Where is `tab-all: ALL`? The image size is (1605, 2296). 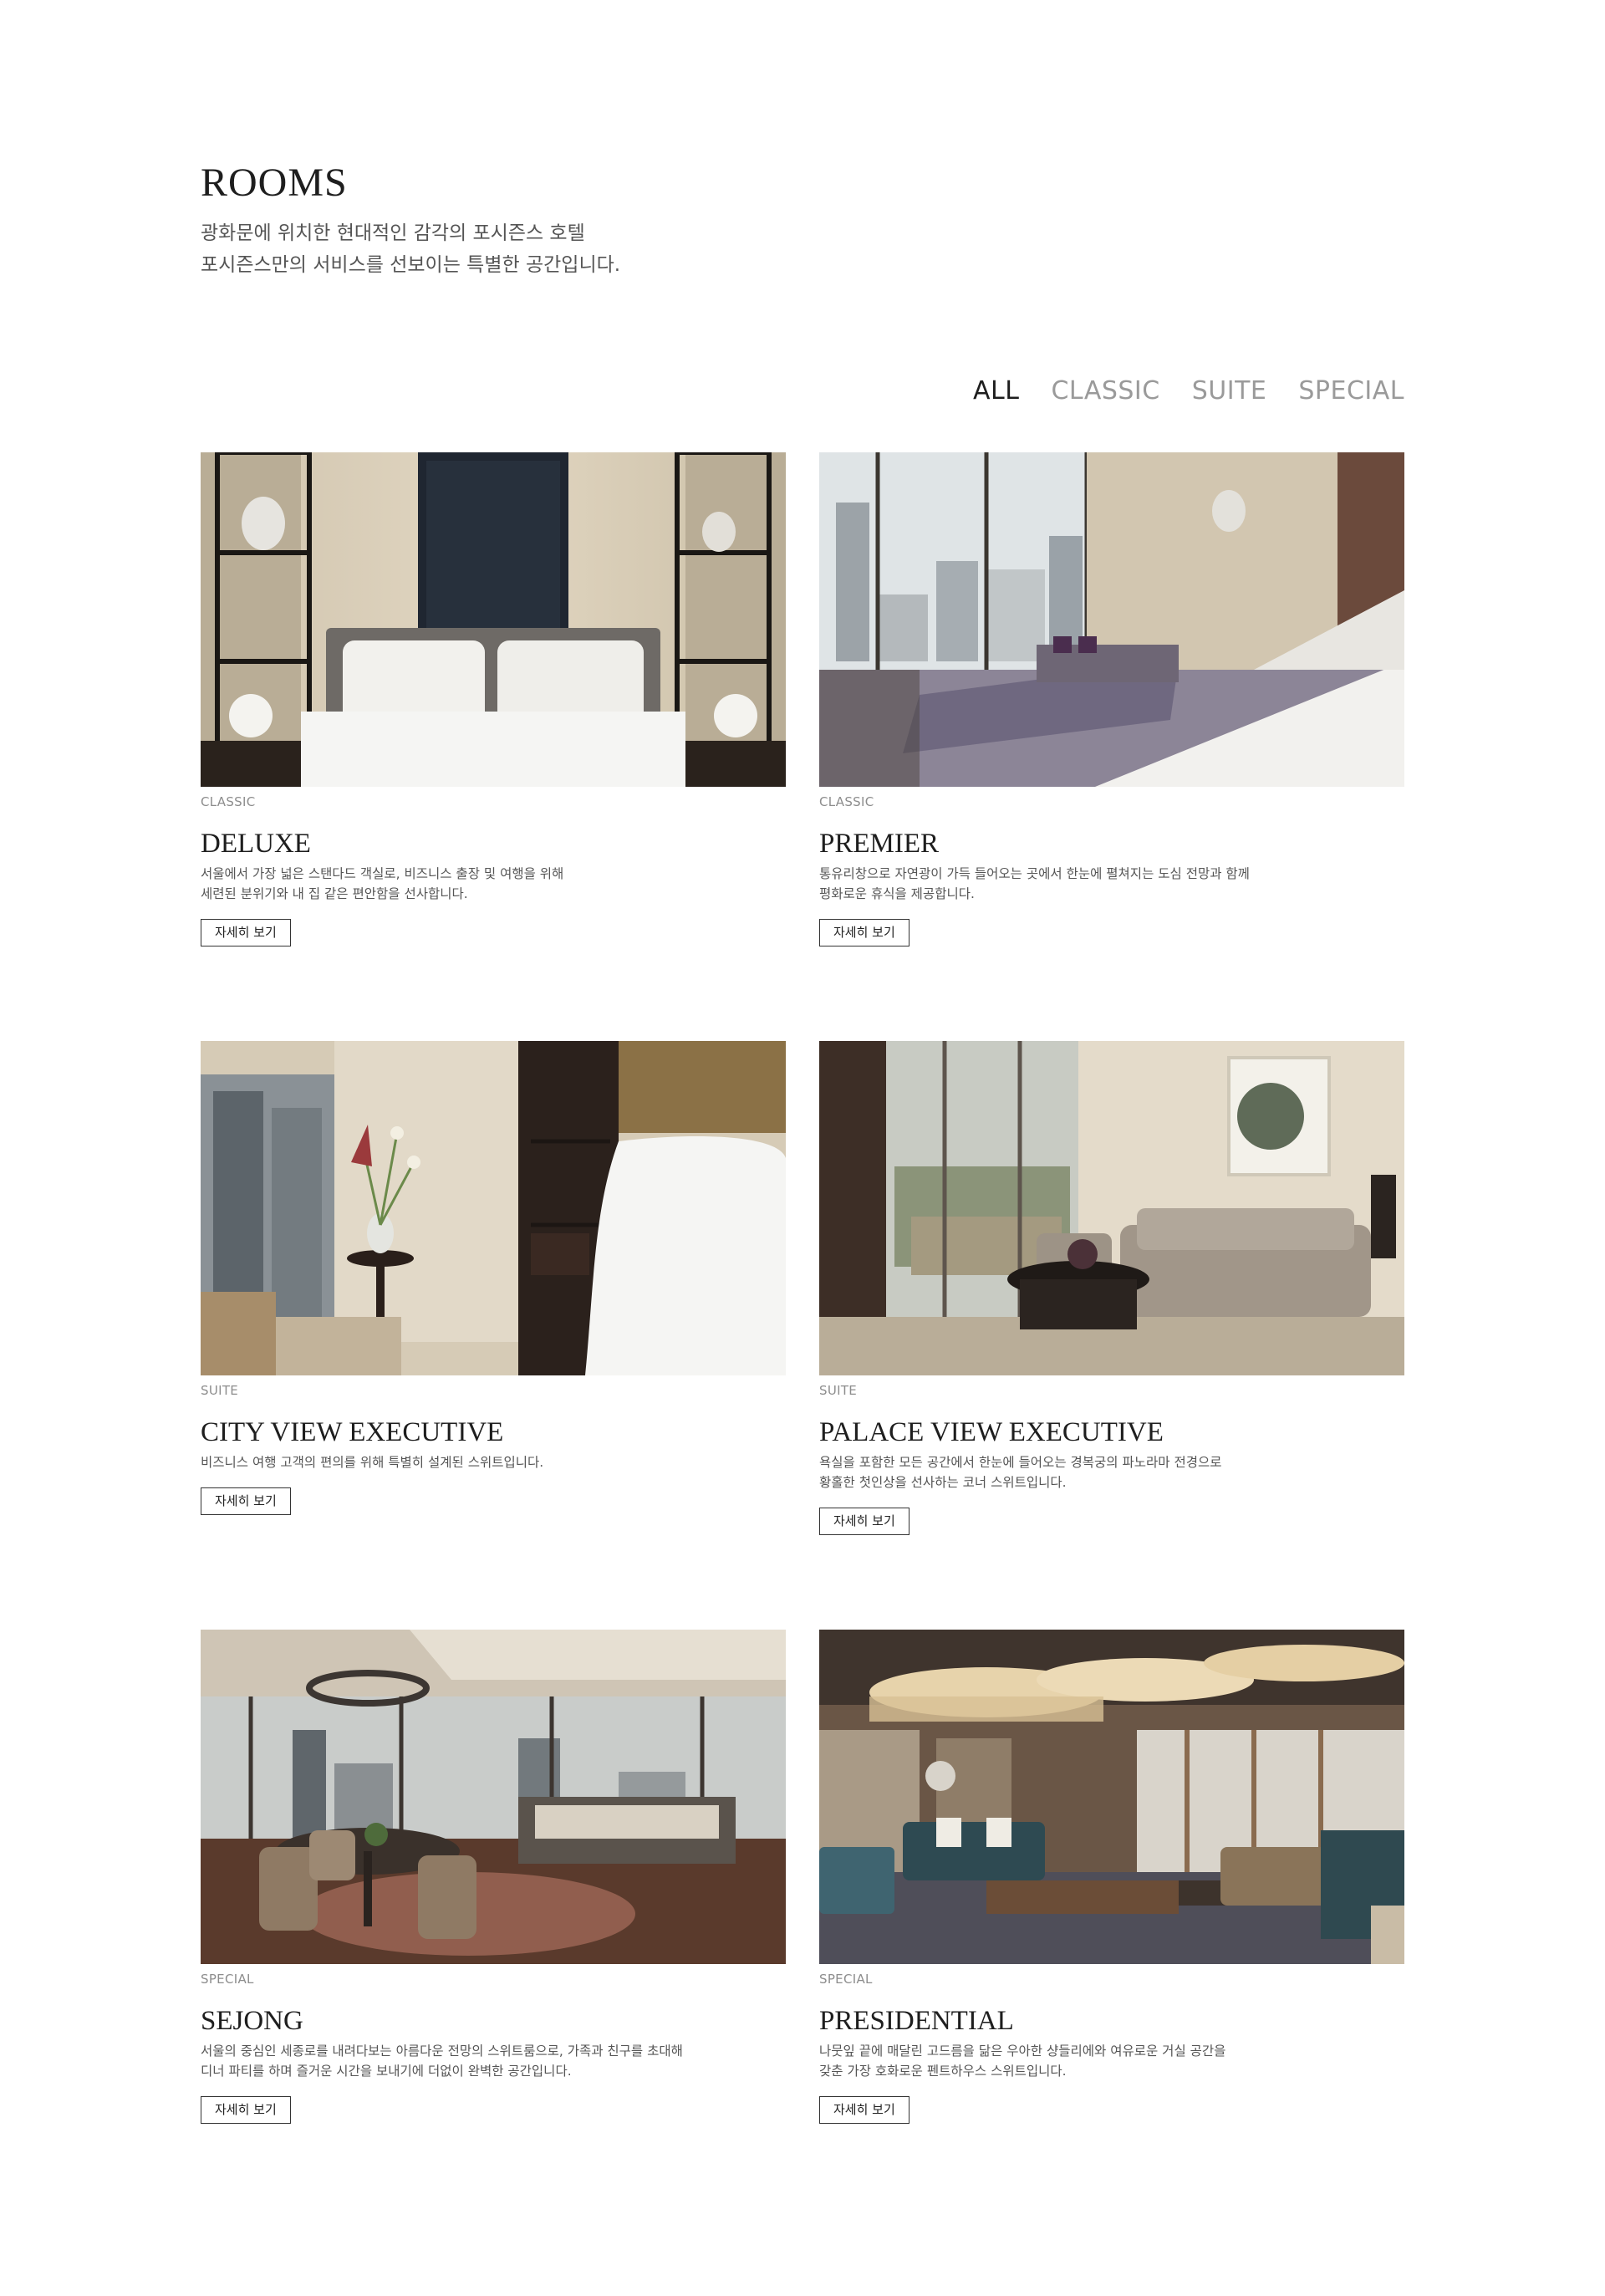 tab-all: ALL is located at coordinates (996, 391).